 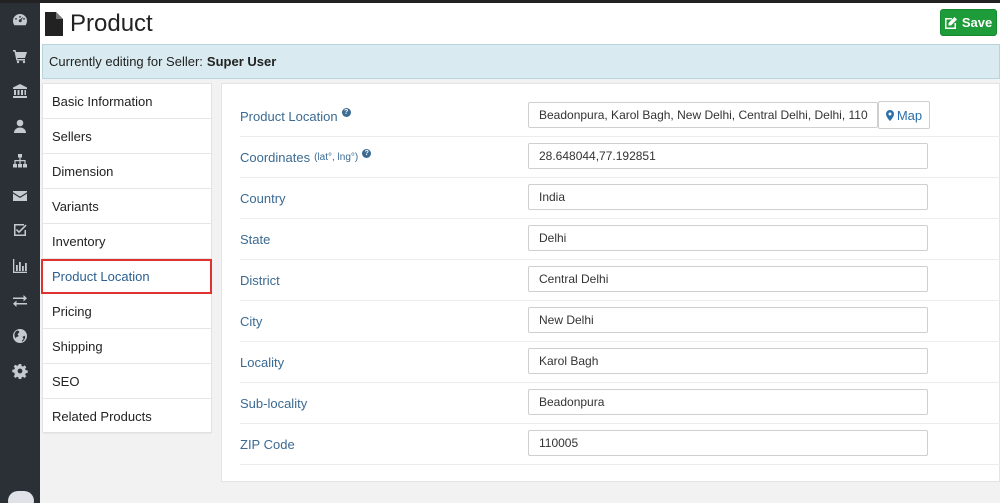 I want to click on edit-icon, so click(x=950, y=22).